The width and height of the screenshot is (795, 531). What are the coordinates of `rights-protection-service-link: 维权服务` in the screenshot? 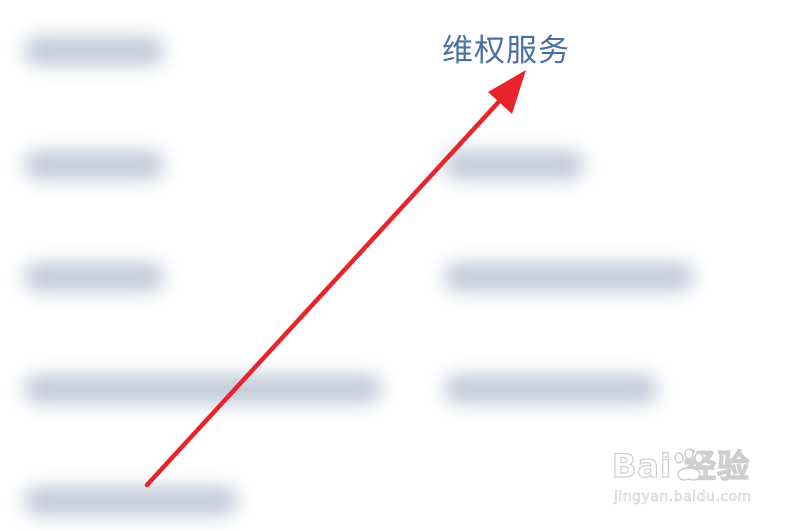 It's located at (506, 51).